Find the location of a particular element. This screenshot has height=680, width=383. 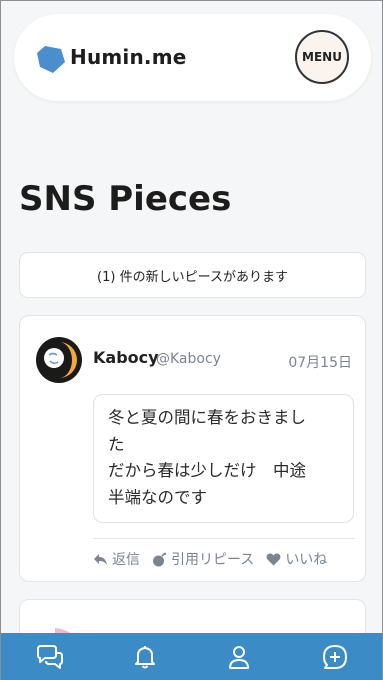

reply-button: 返信 is located at coordinates (116, 559).